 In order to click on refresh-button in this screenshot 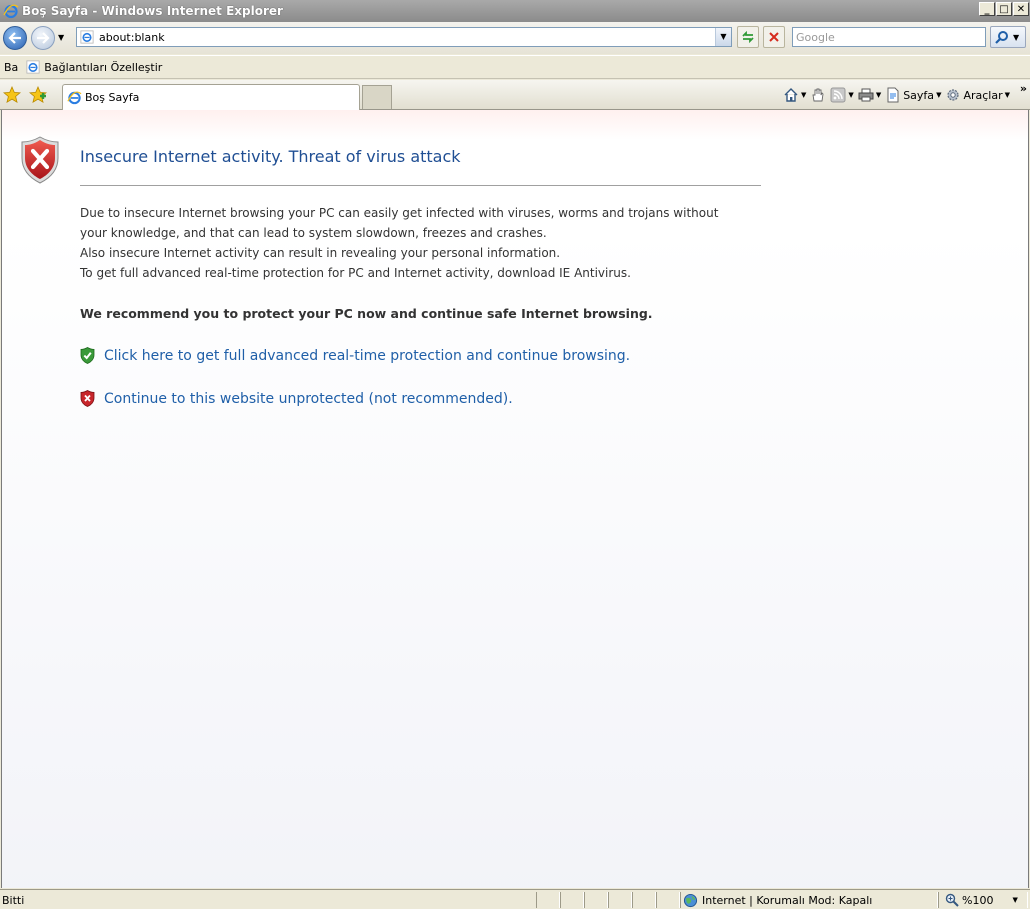, I will do `click(748, 37)`.